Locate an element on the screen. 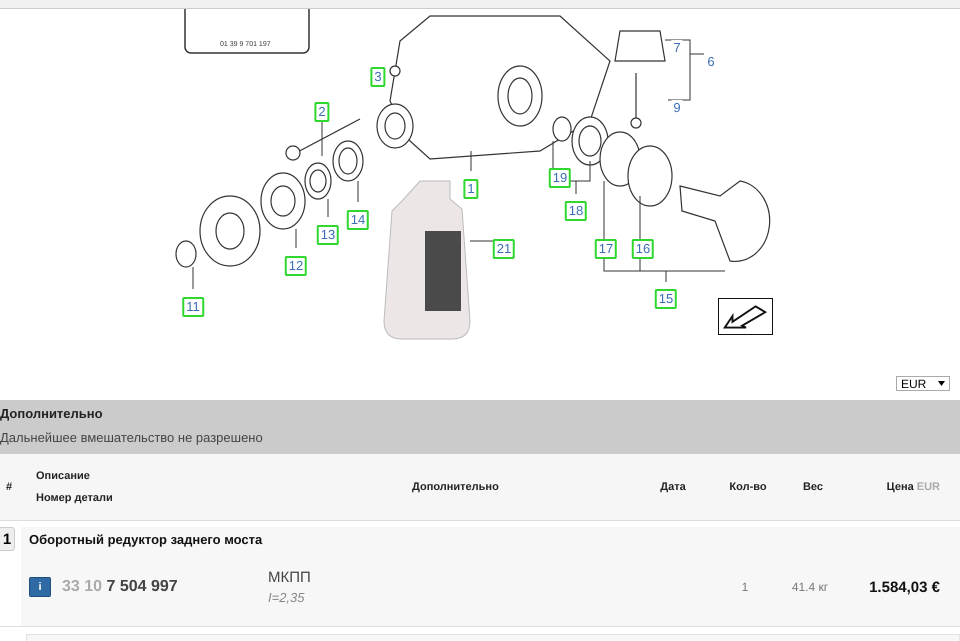 Image resolution: width=960 pixels, height=641 pixels. callout-label: 21 is located at coordinates (504, 249).